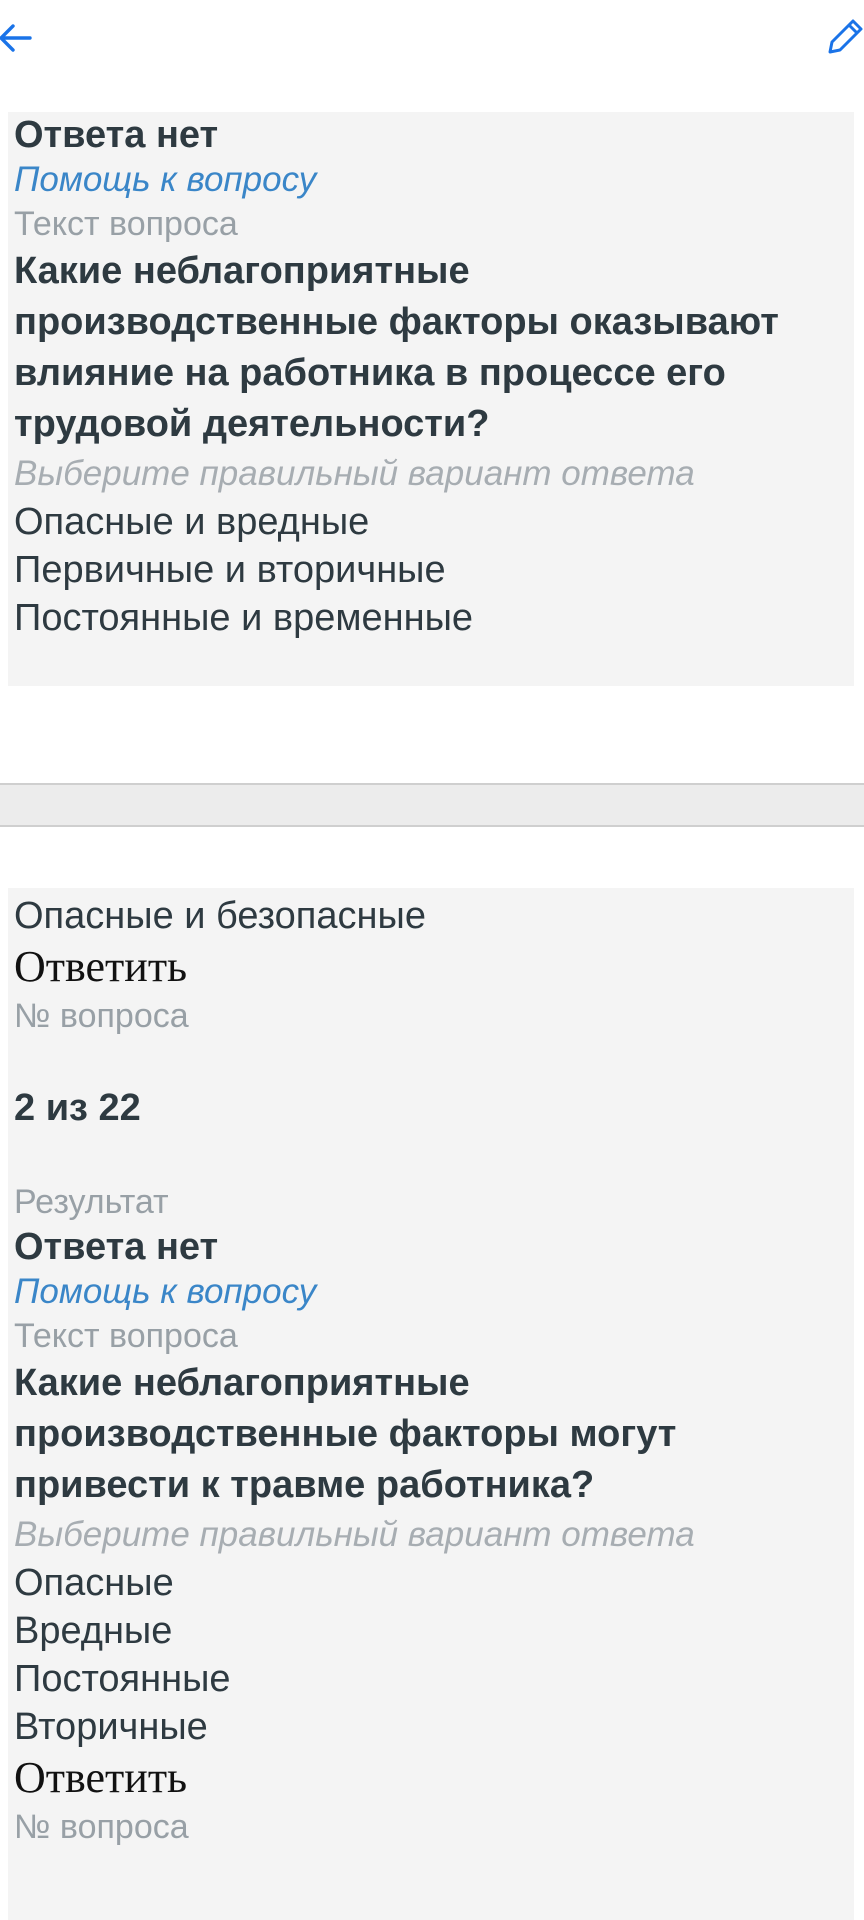 The width and height of the screenshot is (864, 1920). I want to click on answer-option: Опасные, so click(434, 1583).